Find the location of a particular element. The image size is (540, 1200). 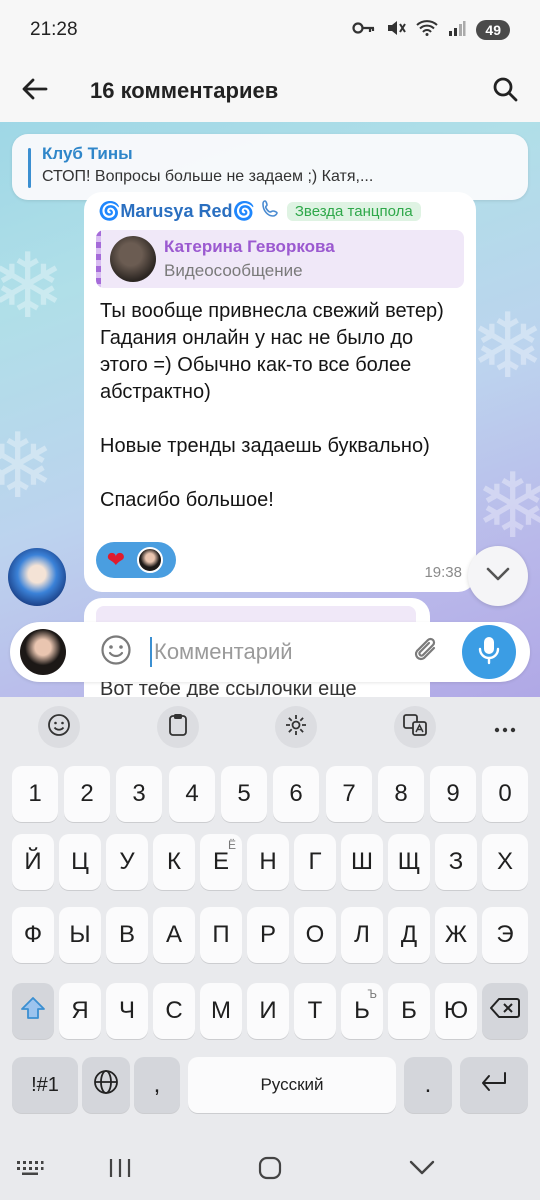

key: И is located at coordinates (268, 1011).